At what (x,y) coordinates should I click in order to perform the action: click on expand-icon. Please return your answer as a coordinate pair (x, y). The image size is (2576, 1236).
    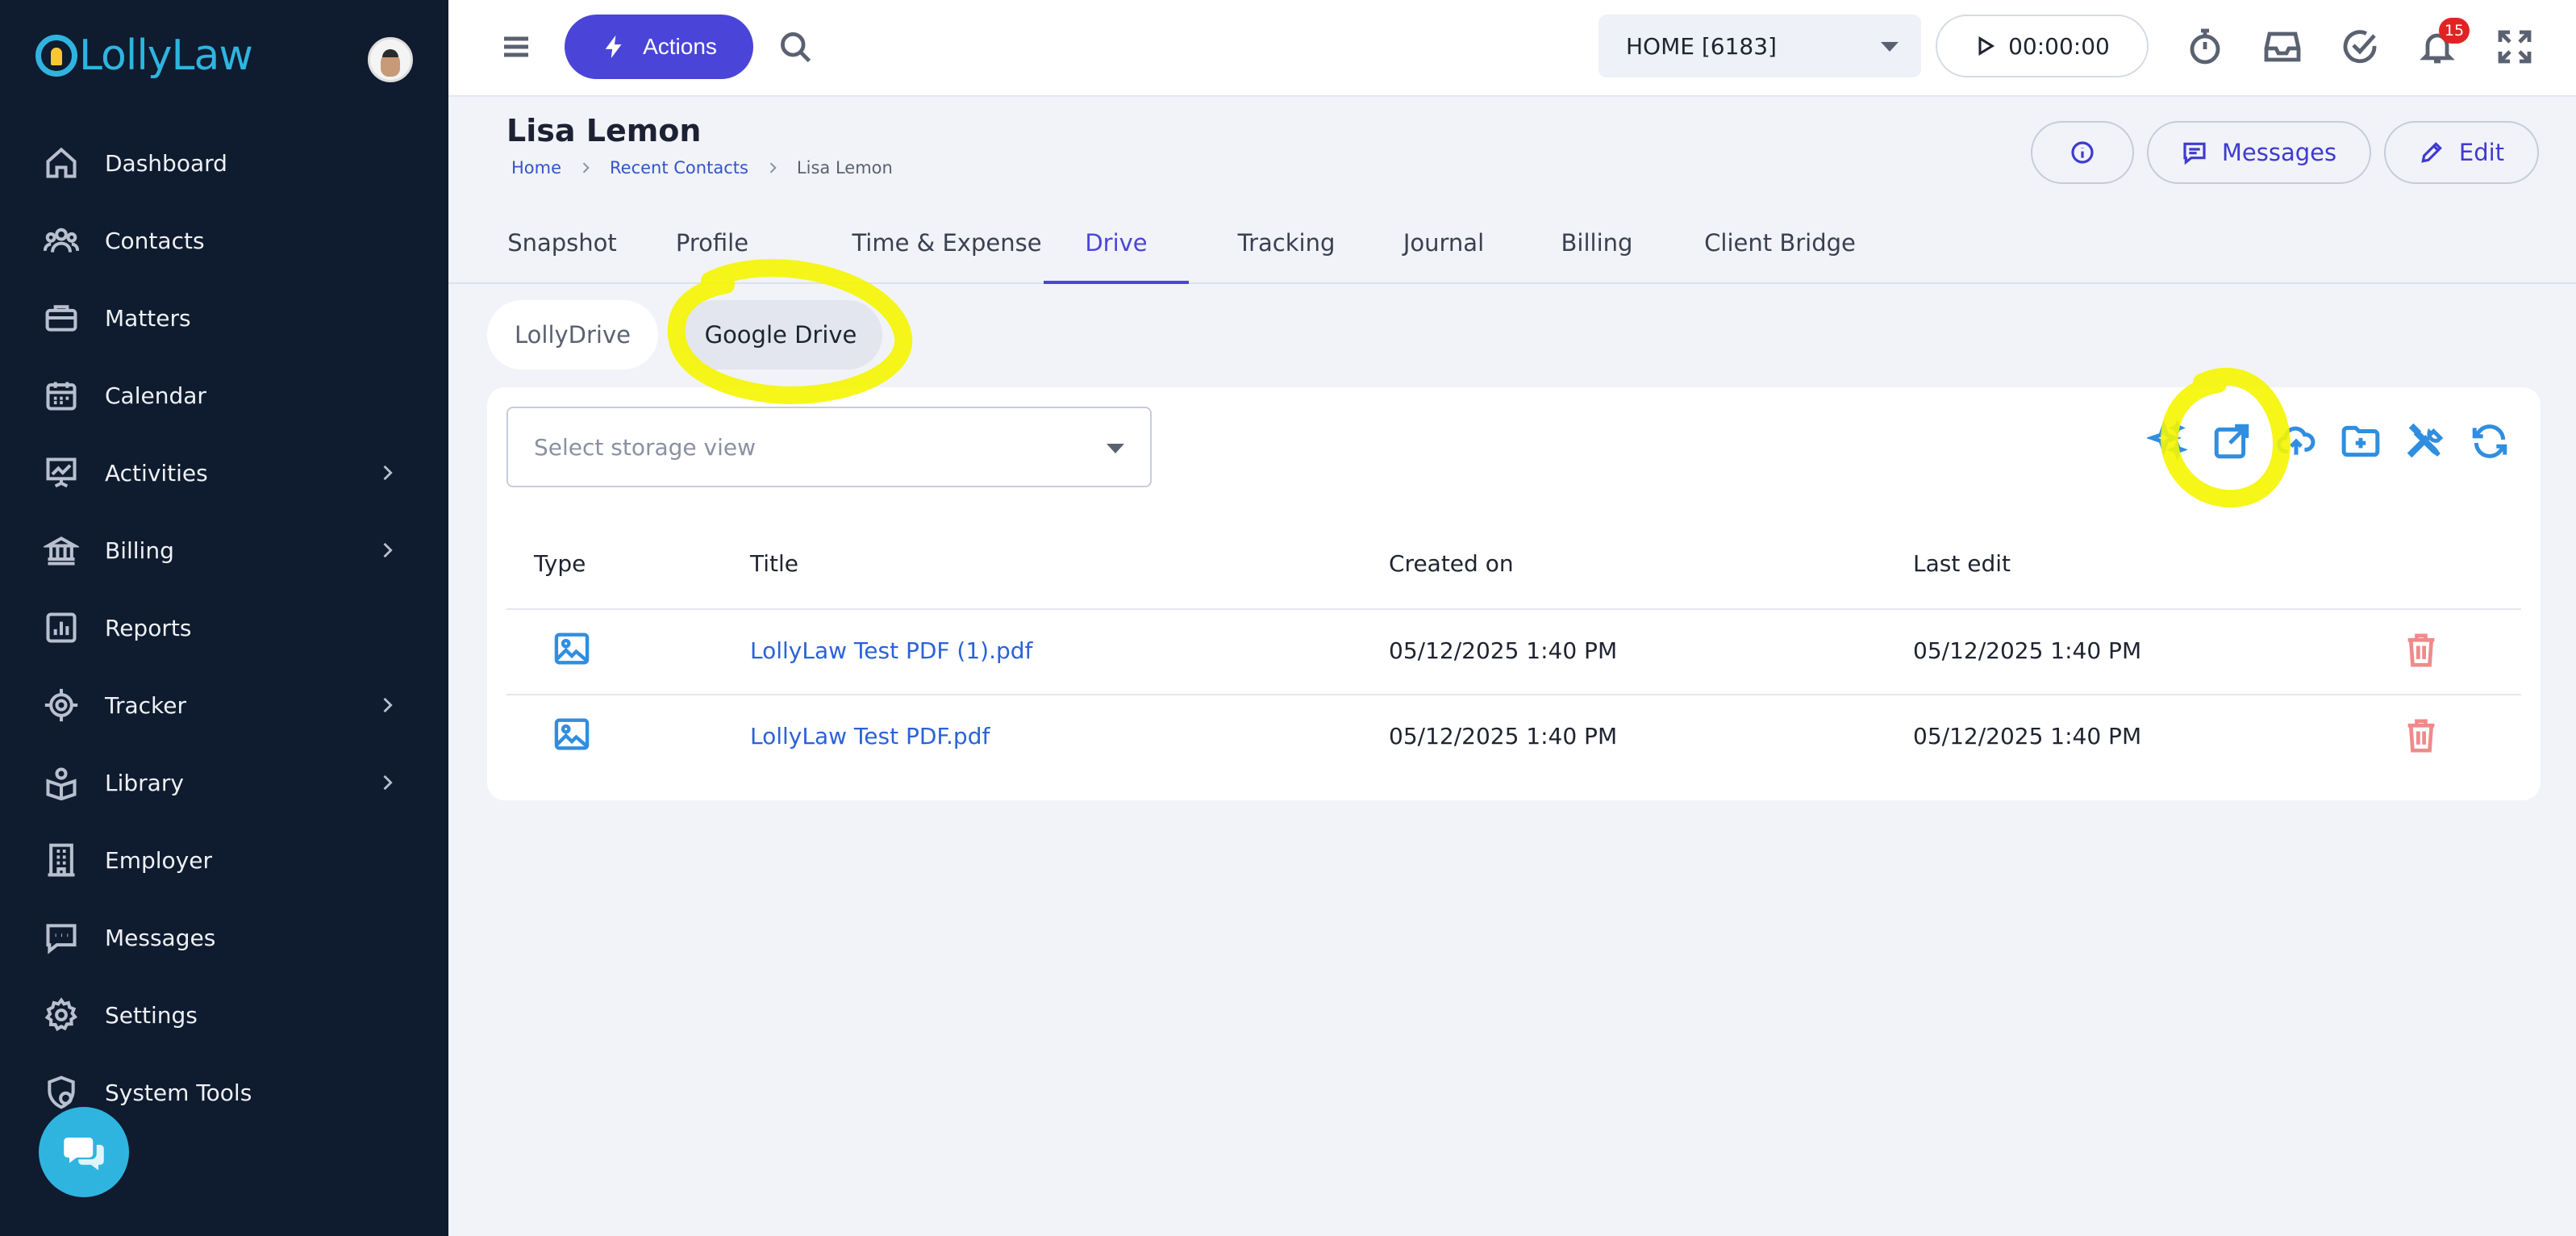
    Looking at the image, I should click on (2515, 47).